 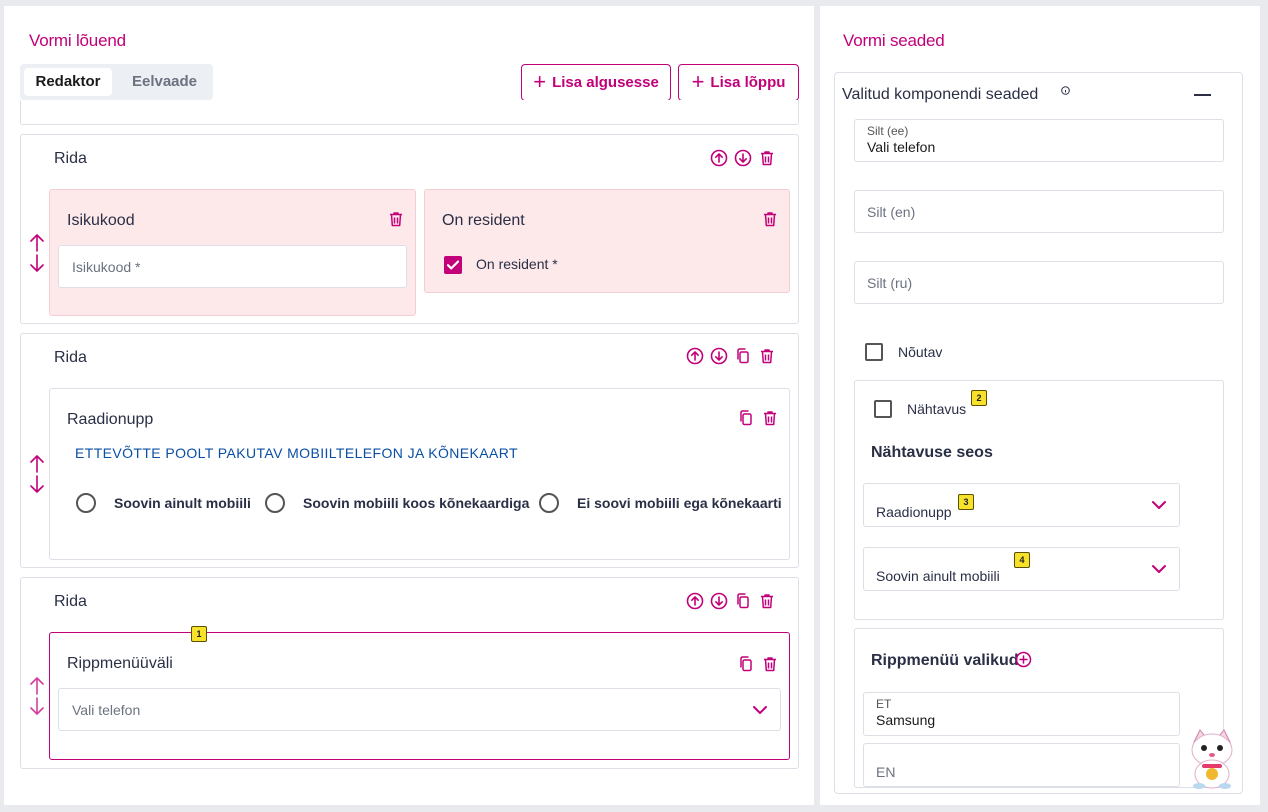 What do you see at coordinates (894, 40) in the screenshot?
I see `panel-title: Vormi seaded` at bounding box center [894, 40].